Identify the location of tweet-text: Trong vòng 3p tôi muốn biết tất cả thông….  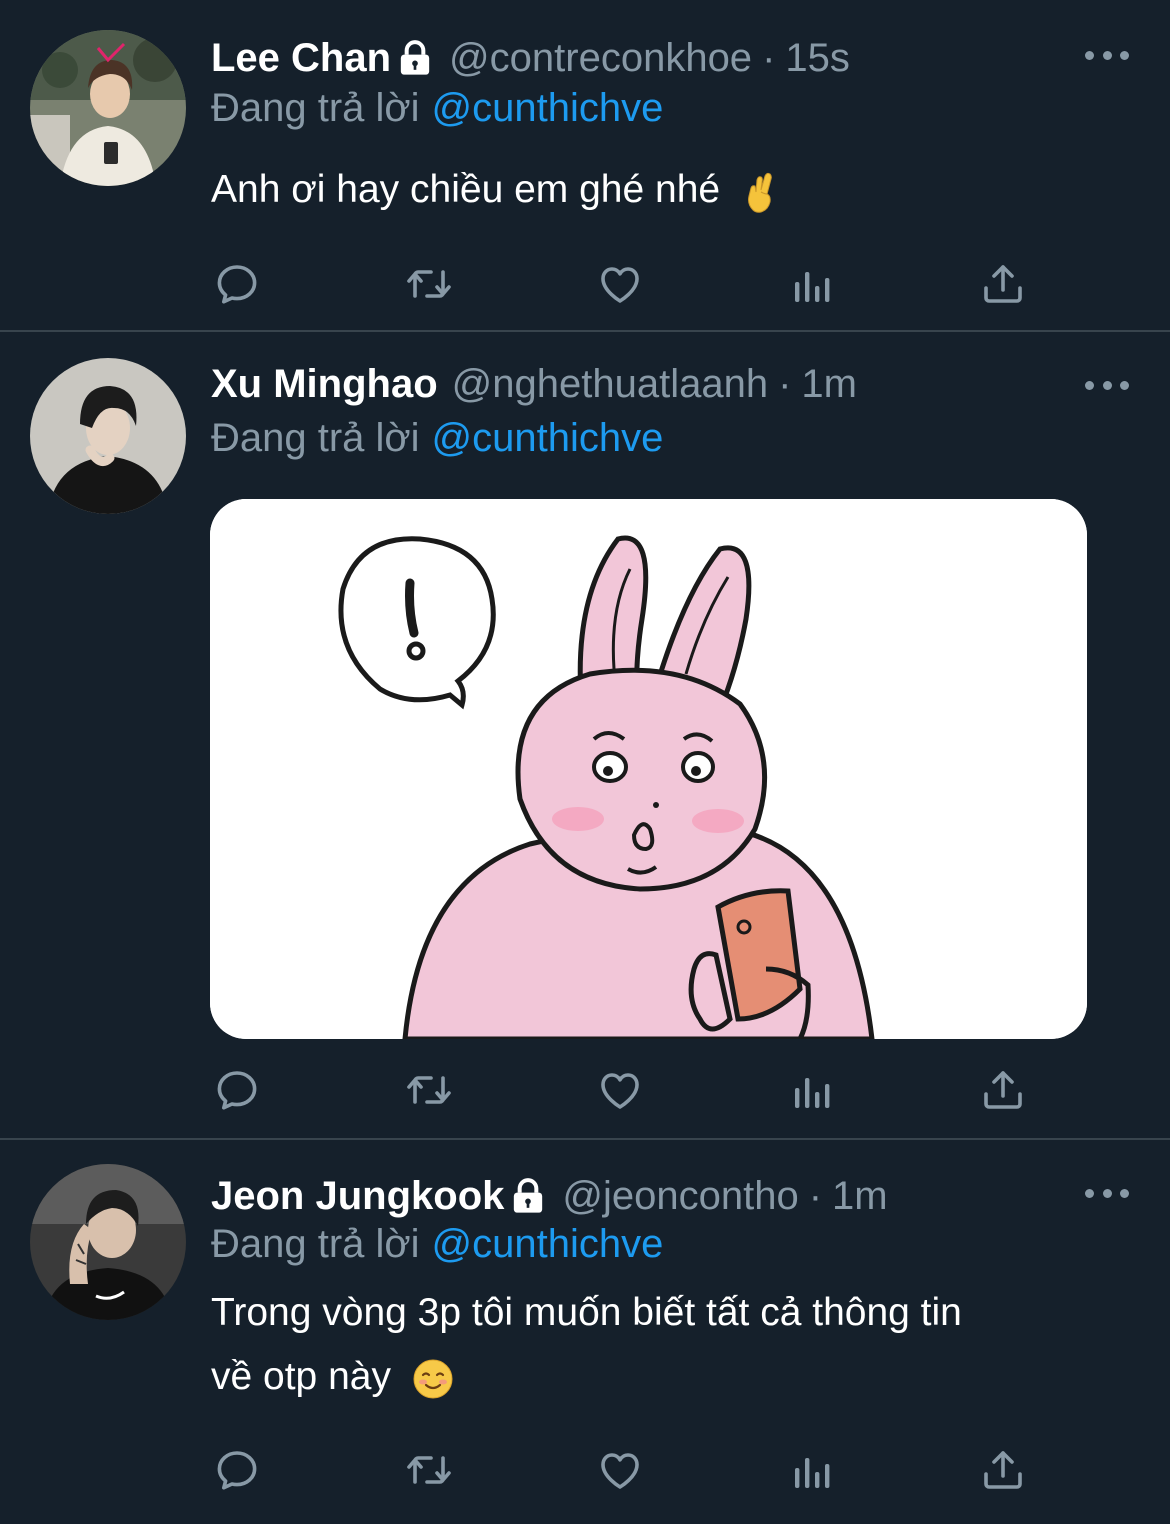
(661, 1345).